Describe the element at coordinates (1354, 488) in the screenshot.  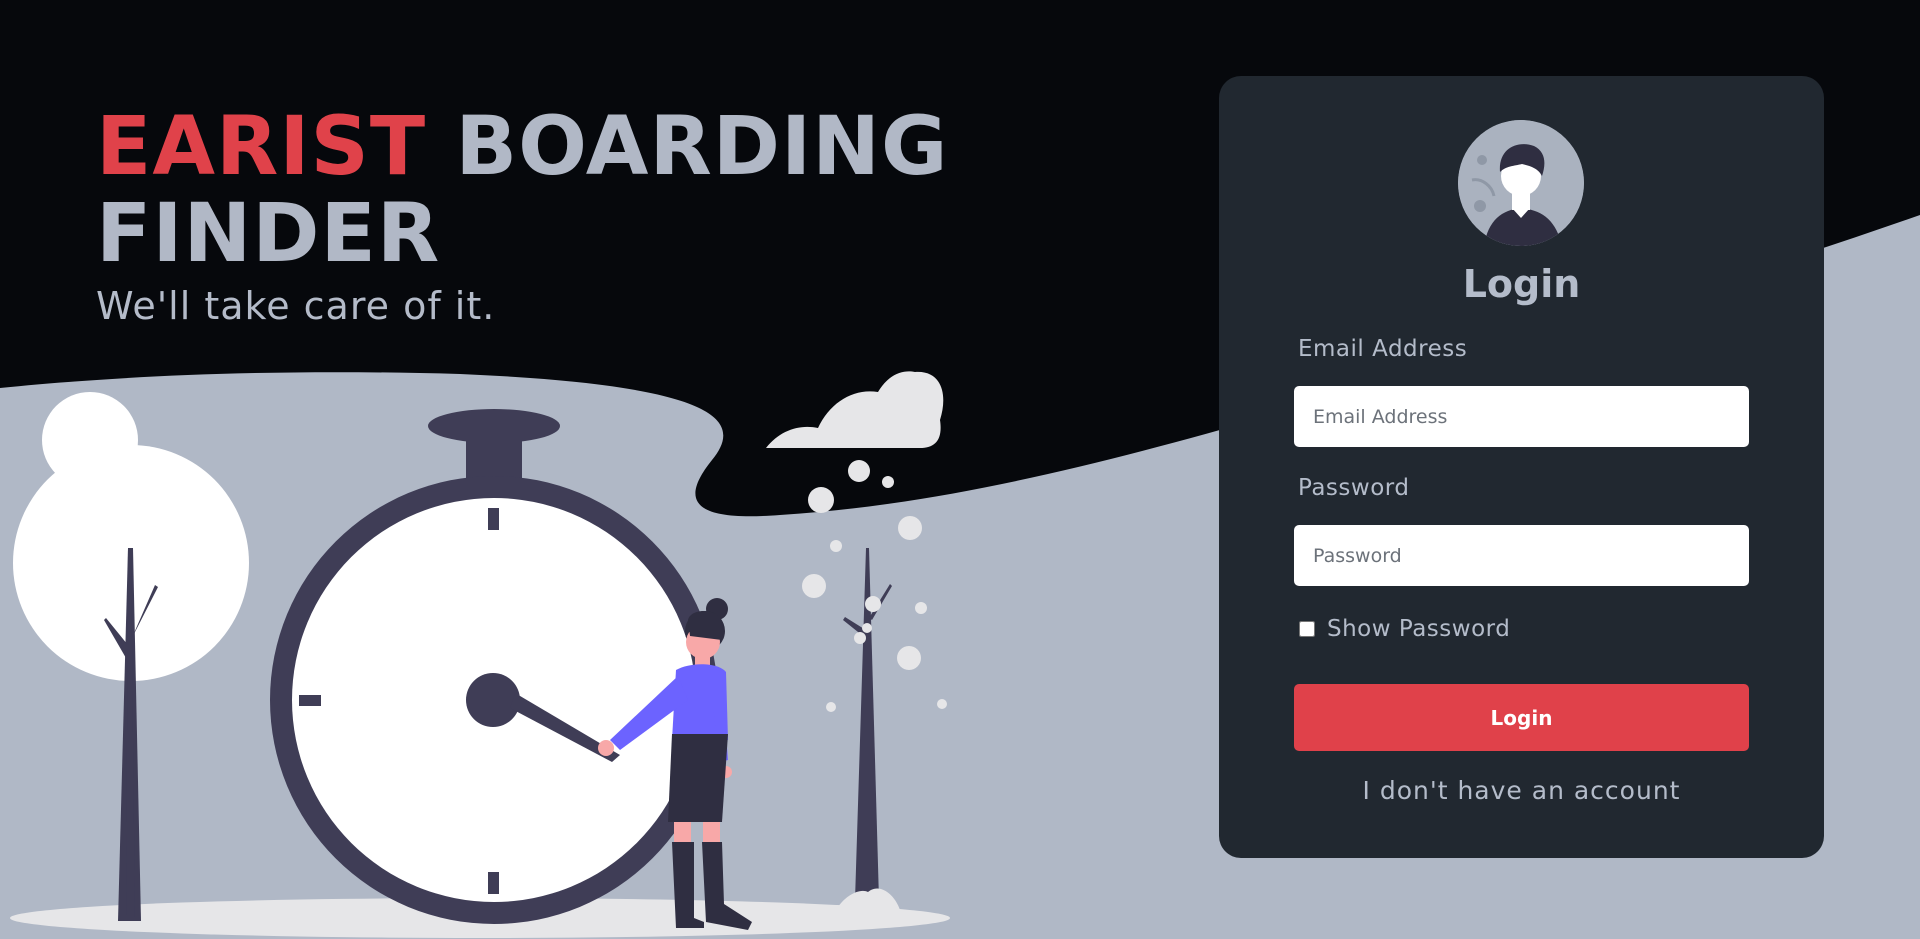
I see `password-label: Password` at that location.